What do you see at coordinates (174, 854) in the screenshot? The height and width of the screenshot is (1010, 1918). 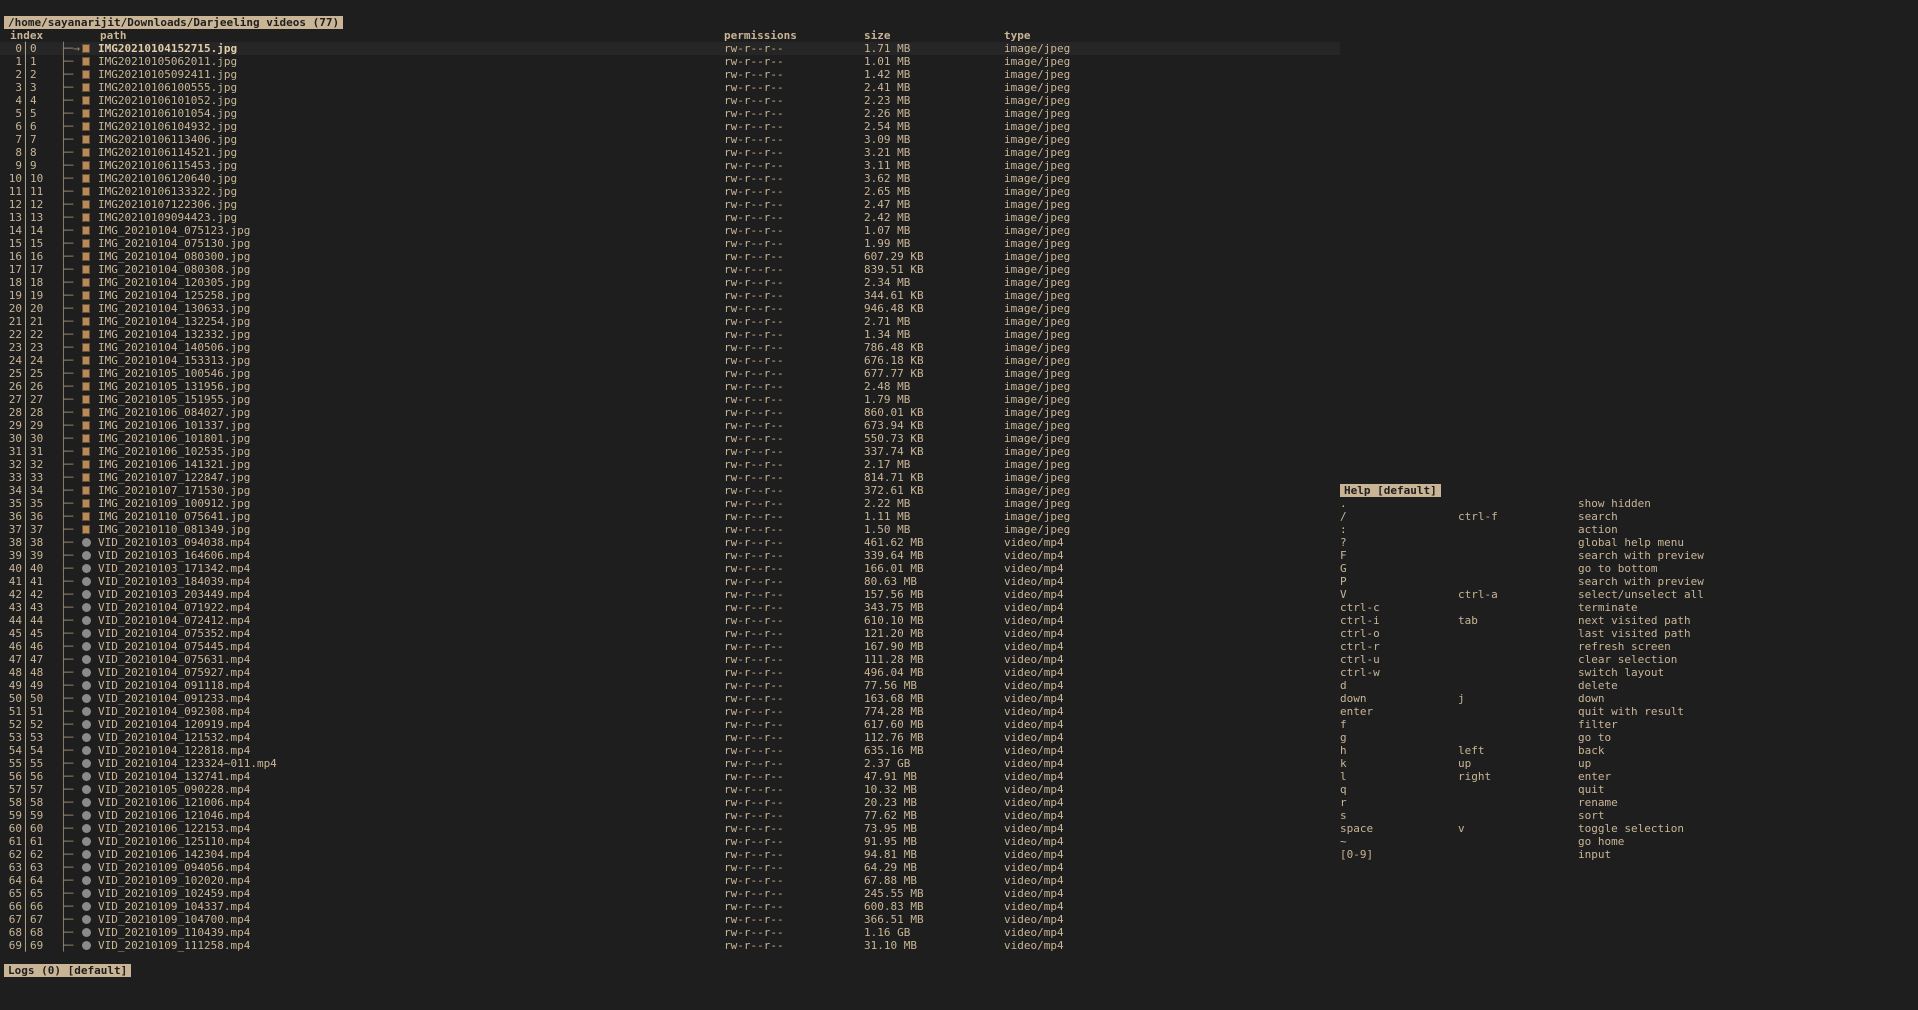 I see `file-name: VID_20210106_142304.mp4` at bounding box center [174, 854].